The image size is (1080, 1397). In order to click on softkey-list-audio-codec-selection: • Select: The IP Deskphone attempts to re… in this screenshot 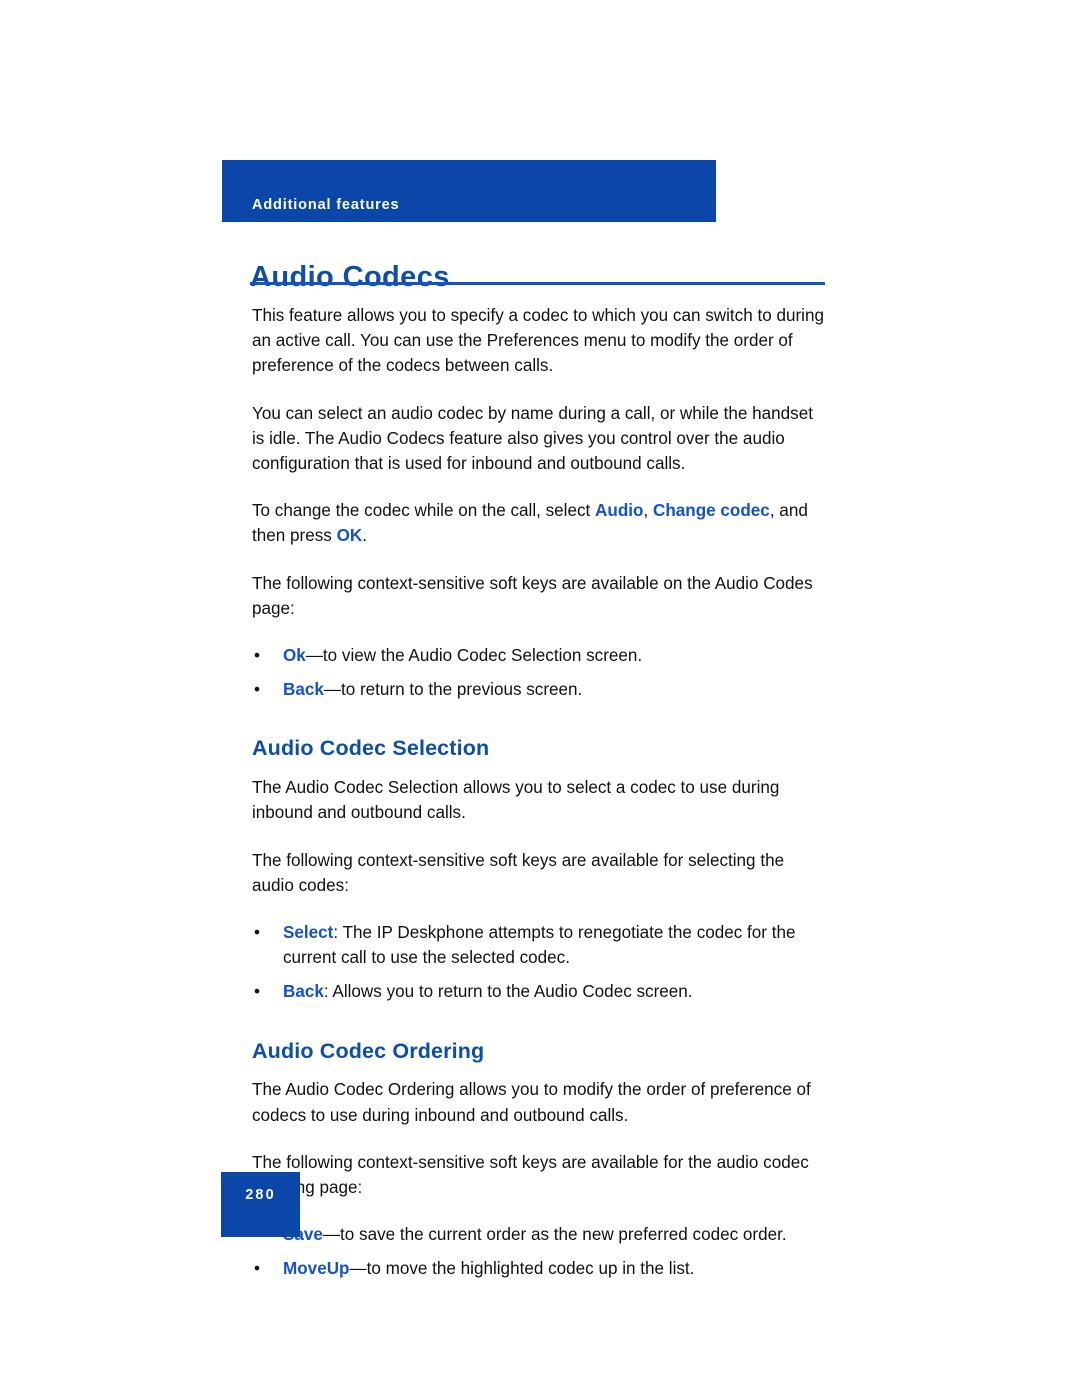, I will do `click(540, 962)`.